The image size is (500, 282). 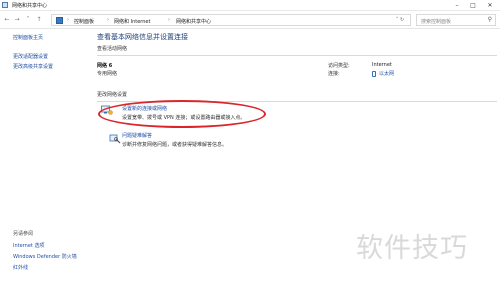 I want to click on see-also-heading: 另请参阅, so click(x=23, y=234).